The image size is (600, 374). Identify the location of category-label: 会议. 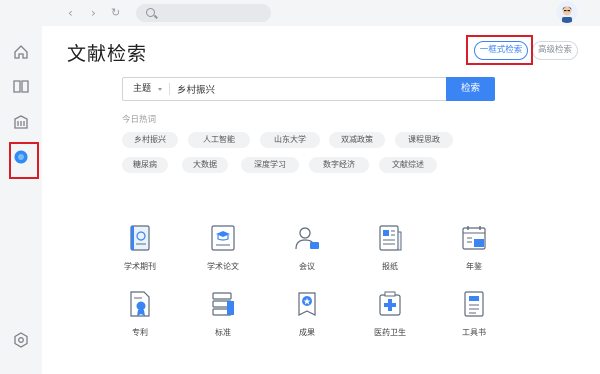
(307, 266).